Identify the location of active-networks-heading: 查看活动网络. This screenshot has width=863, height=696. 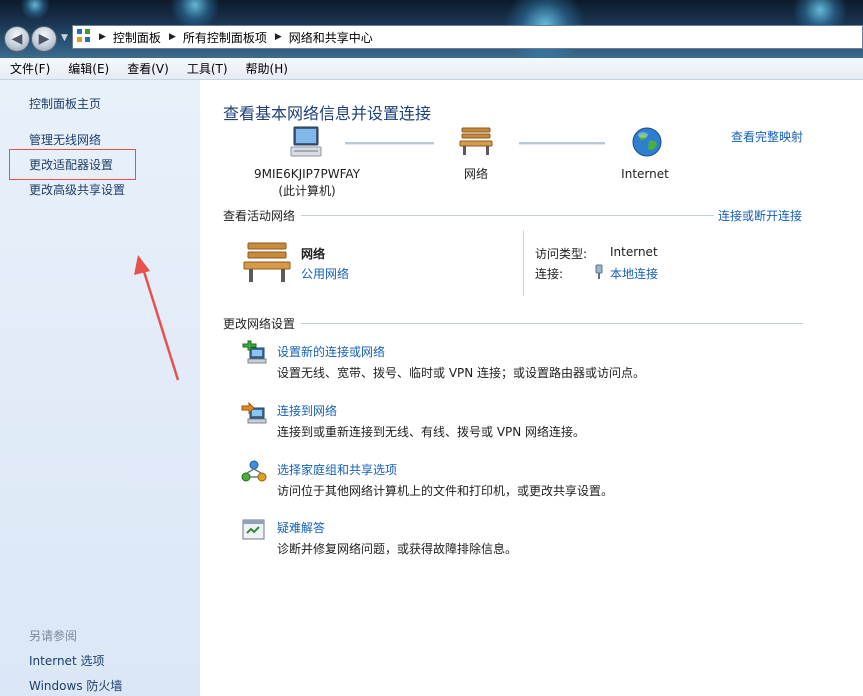
(259, 216).